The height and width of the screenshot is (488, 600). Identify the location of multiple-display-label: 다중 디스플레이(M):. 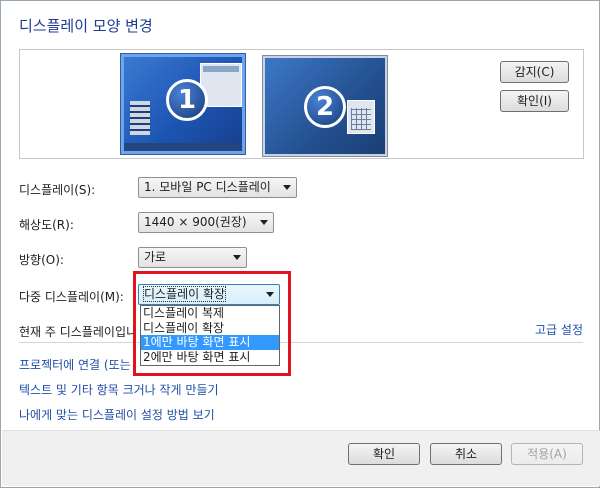
(71, 297).